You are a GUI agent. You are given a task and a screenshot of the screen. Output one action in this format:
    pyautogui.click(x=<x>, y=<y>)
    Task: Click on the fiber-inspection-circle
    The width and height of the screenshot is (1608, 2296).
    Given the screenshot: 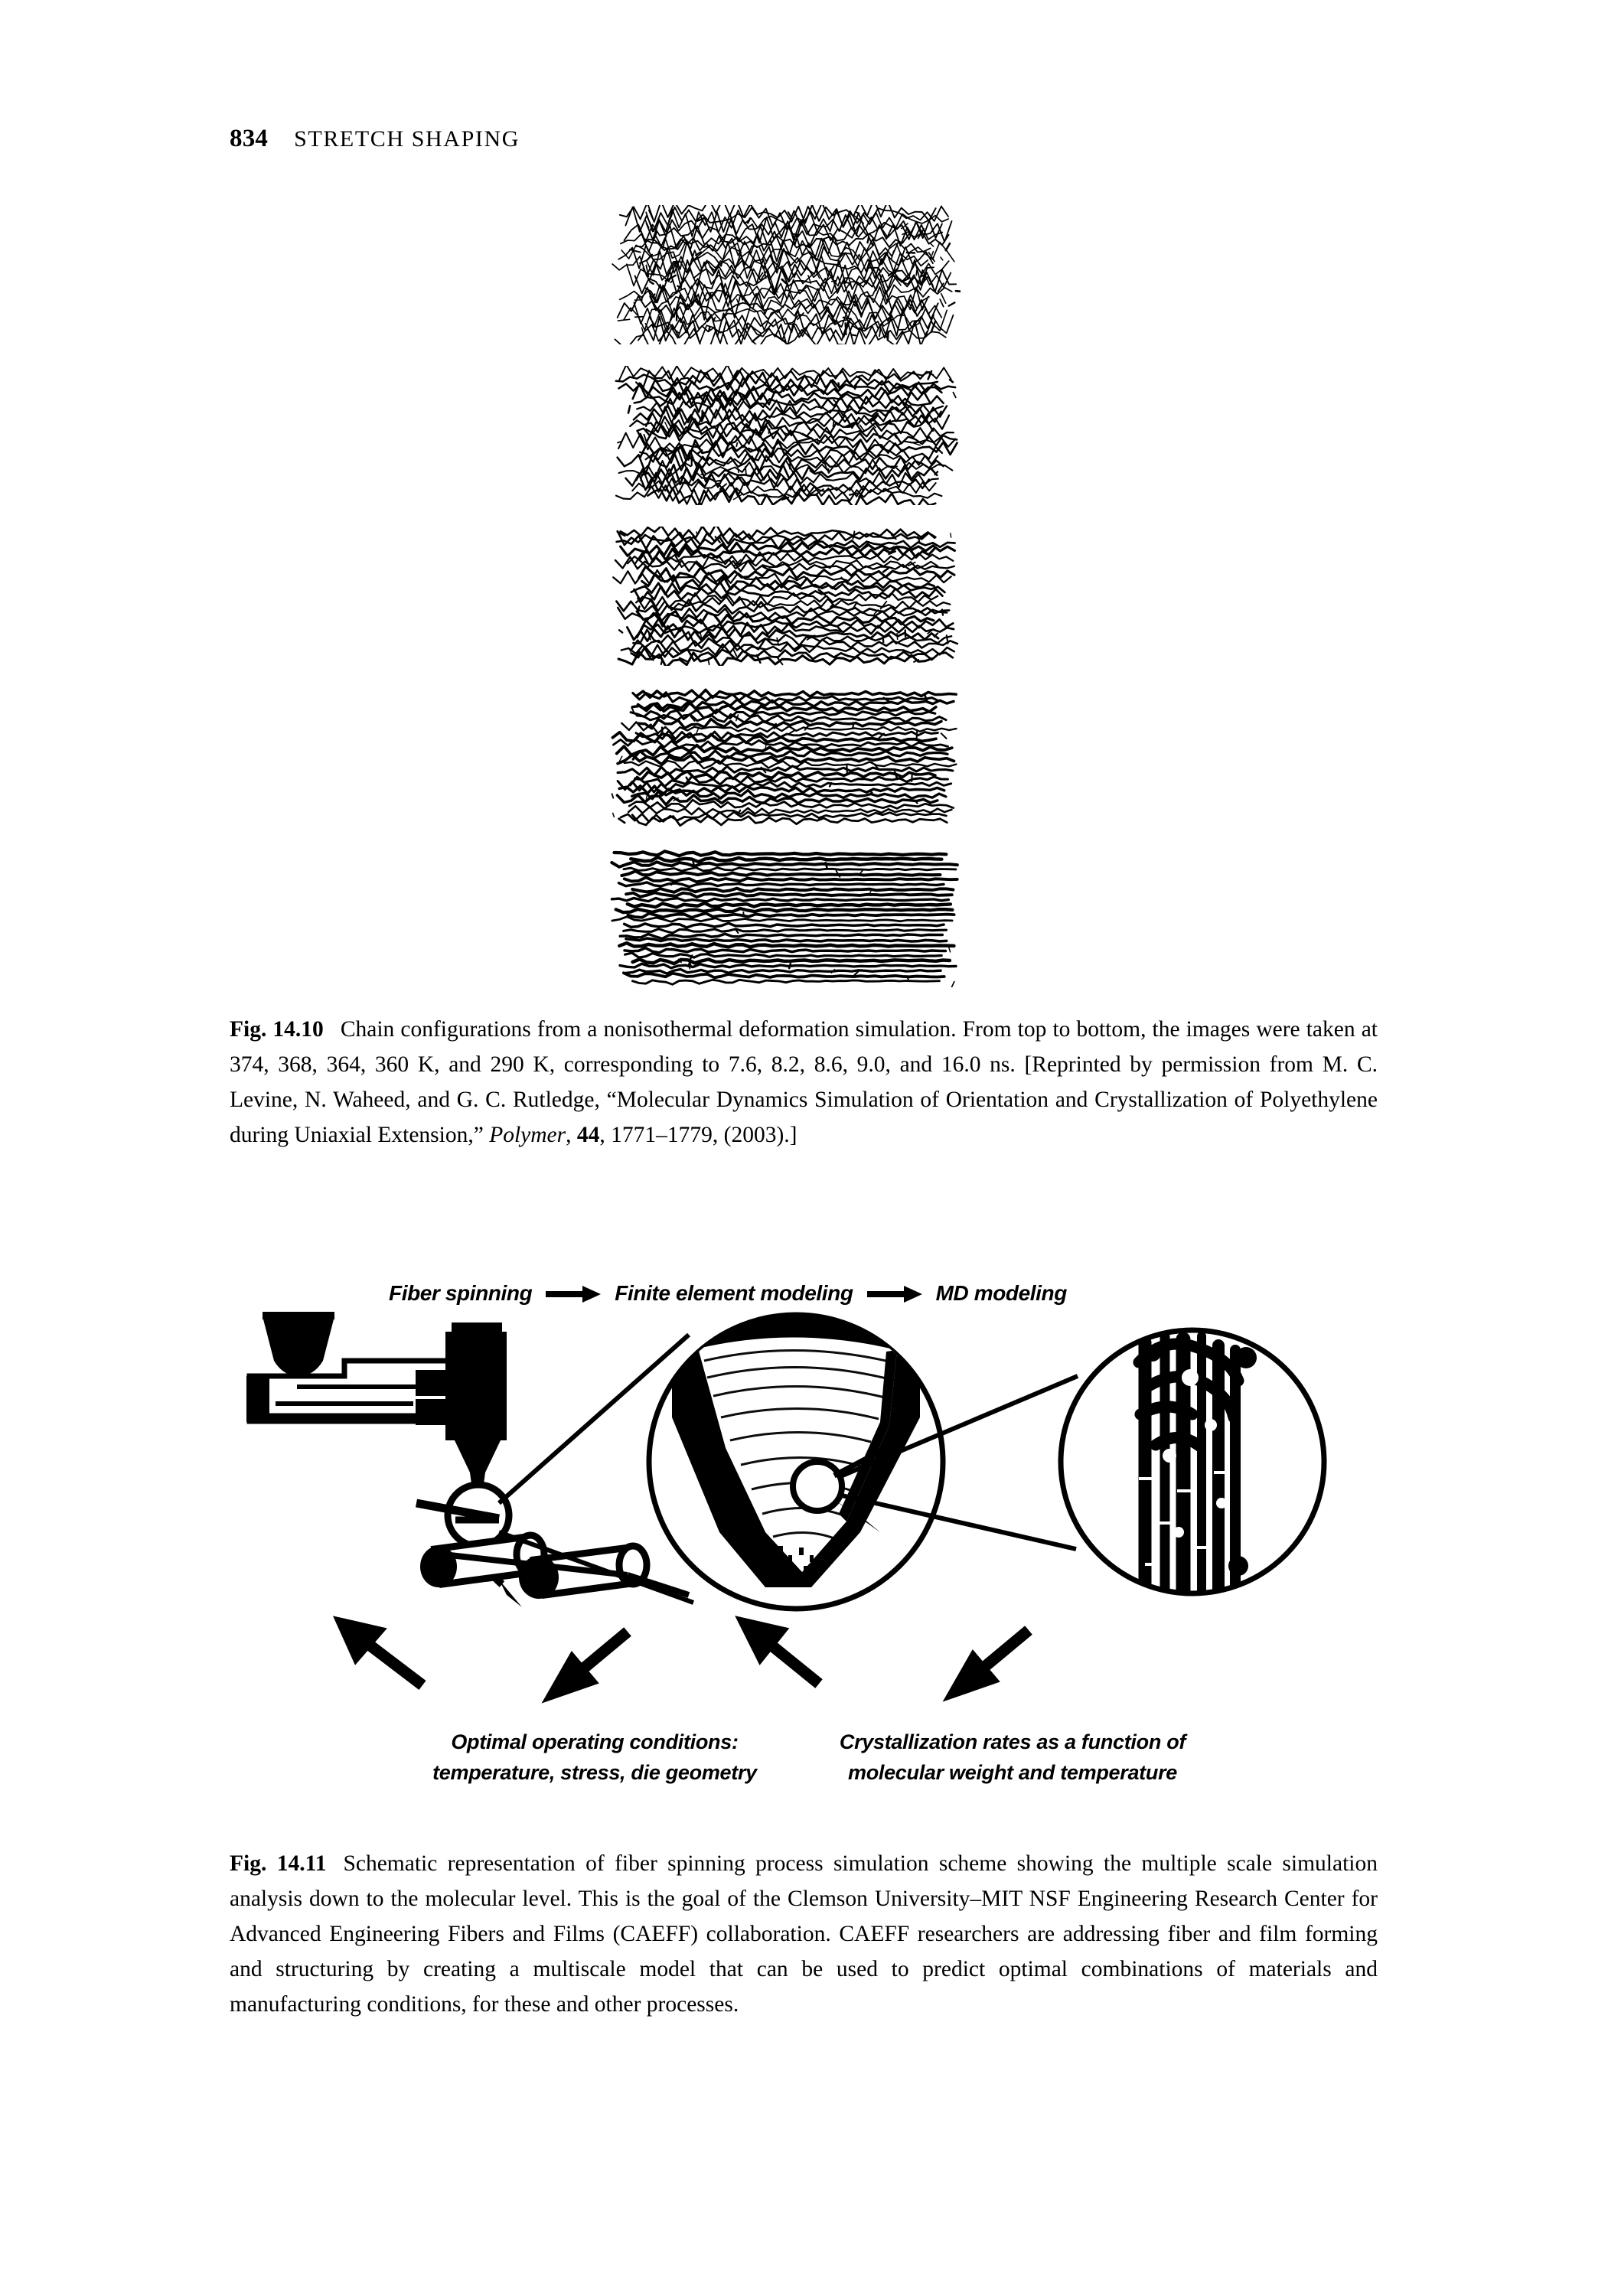 What is the action you would take?
    pyautogui.click(x=464, y=1515)
    